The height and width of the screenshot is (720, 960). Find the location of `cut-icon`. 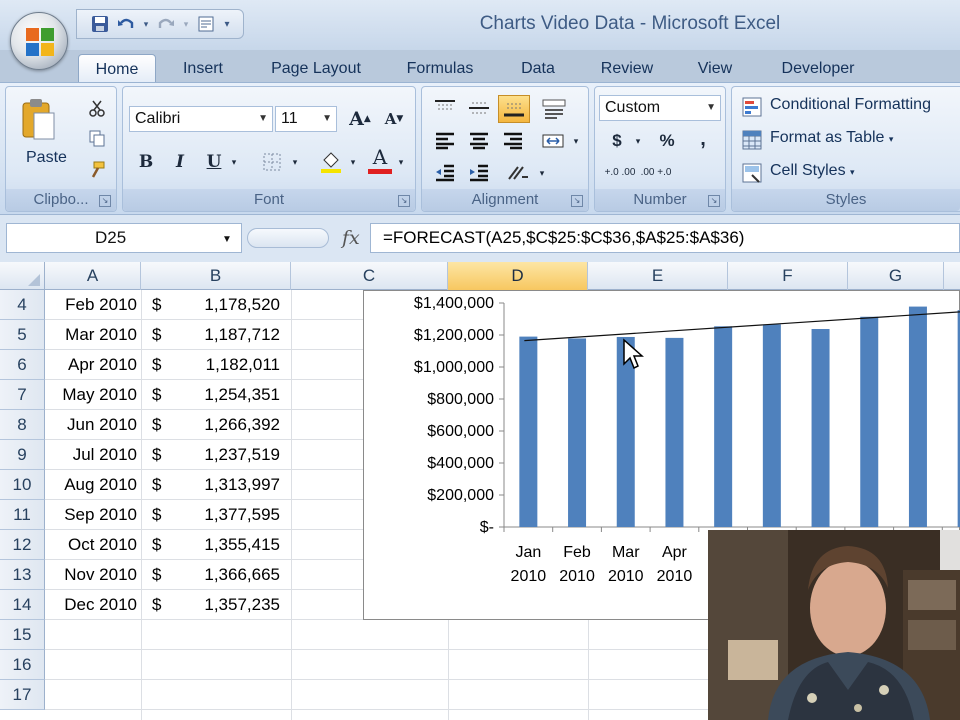

cut-icon is located at coordinates (97, 108).